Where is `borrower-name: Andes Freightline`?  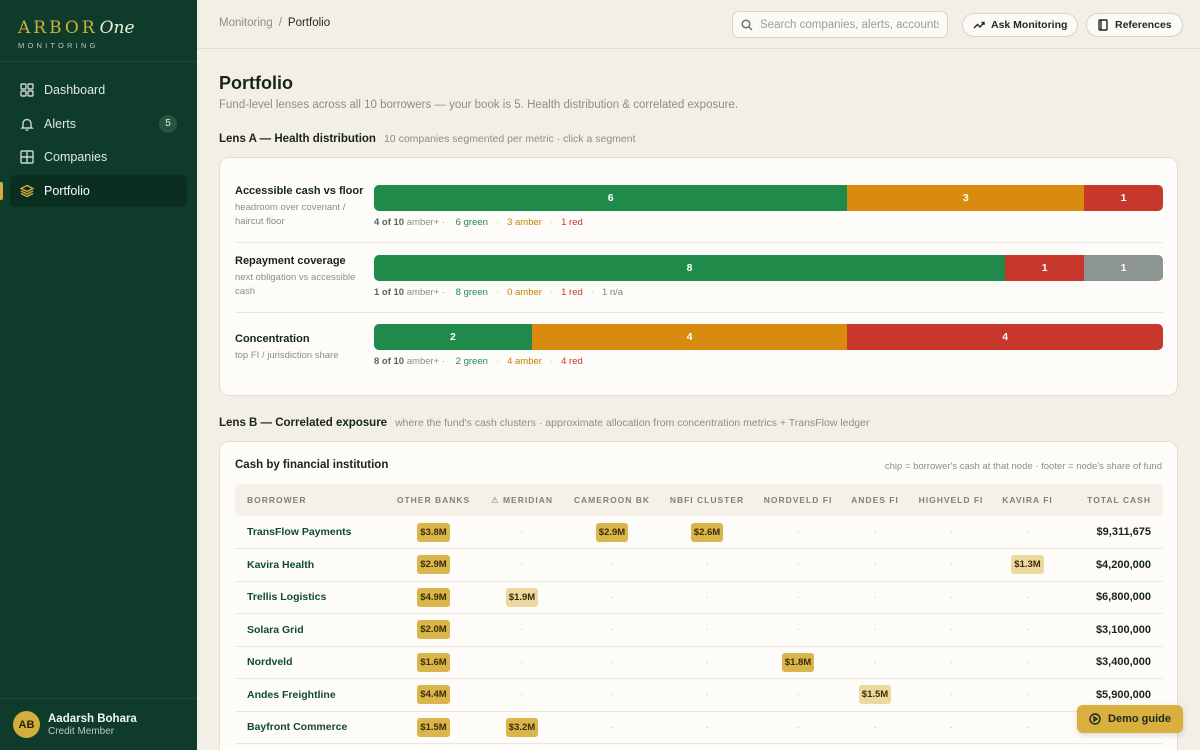
borrower-name: Andes Freightline is located at coordinates (310, 695).